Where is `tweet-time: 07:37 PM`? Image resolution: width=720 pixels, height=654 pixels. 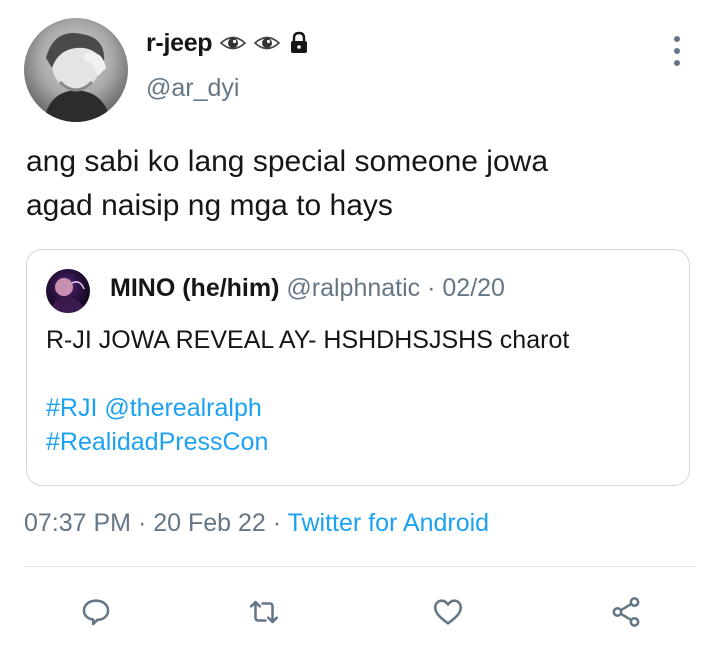
tweet-time: 07:37 PM is located at coordinates (77, 523).